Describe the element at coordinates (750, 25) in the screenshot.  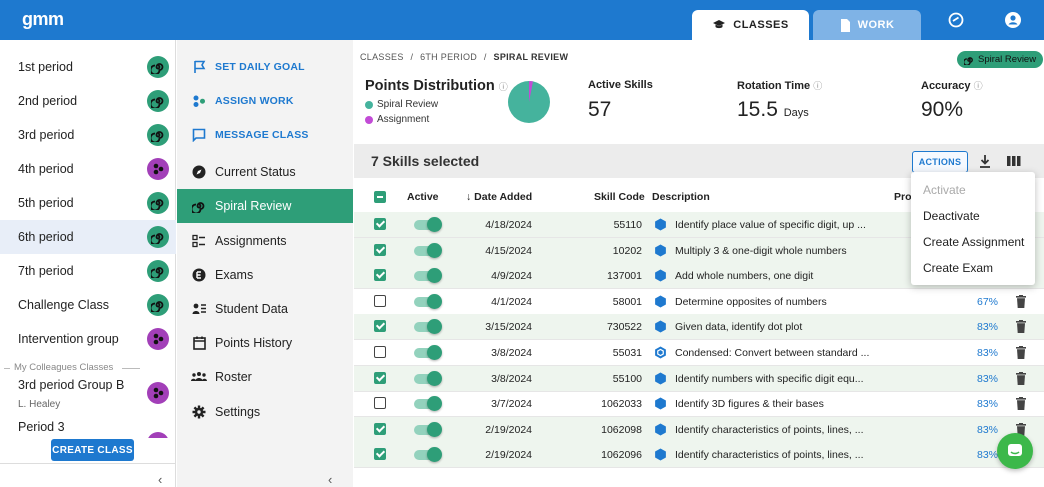
I see `tab-classes: CLASSES` at that location.